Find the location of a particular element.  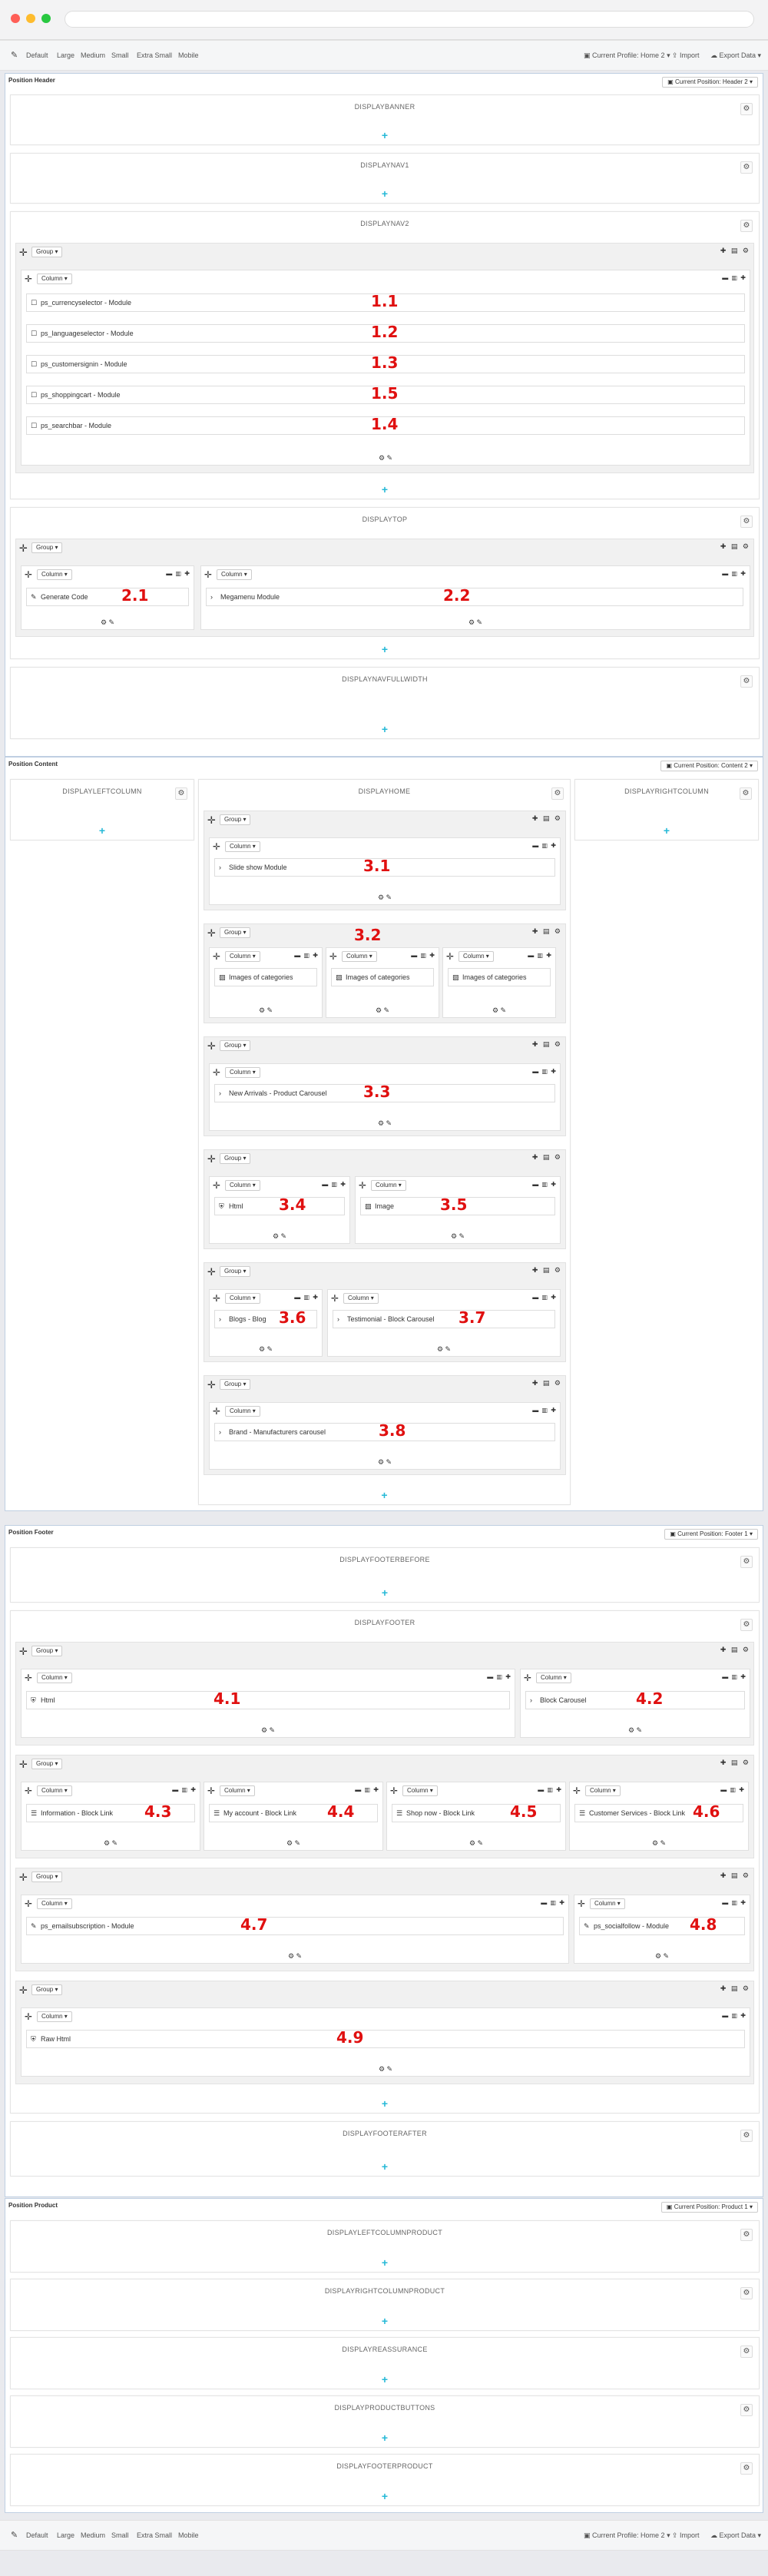

url-bar is located at coordinates (409, 19).